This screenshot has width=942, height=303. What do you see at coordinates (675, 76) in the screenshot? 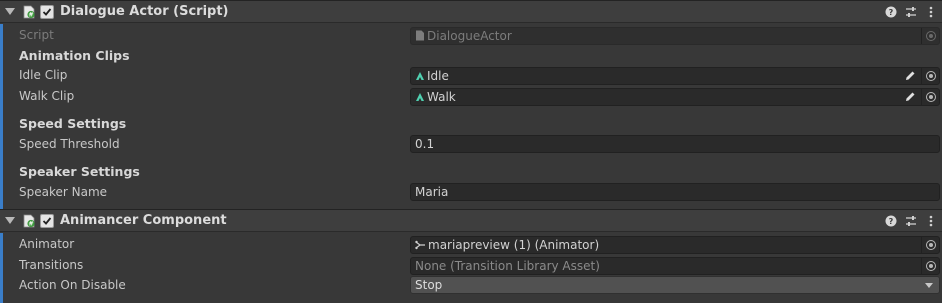
I see `idle-clip-field: Idle` at bounding box center [675, 76].